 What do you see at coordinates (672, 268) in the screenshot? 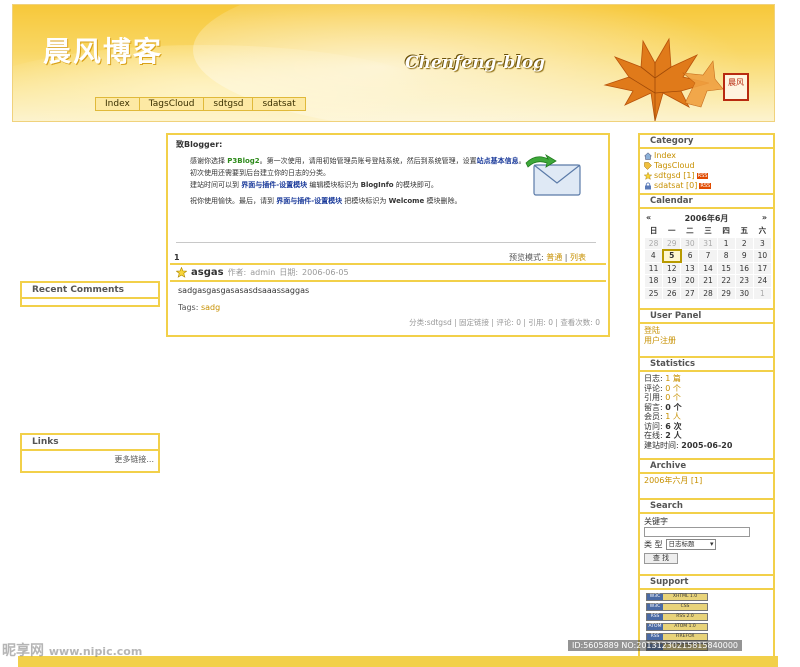
I see `calendar-day: 12` at bounding box center [672, 268].